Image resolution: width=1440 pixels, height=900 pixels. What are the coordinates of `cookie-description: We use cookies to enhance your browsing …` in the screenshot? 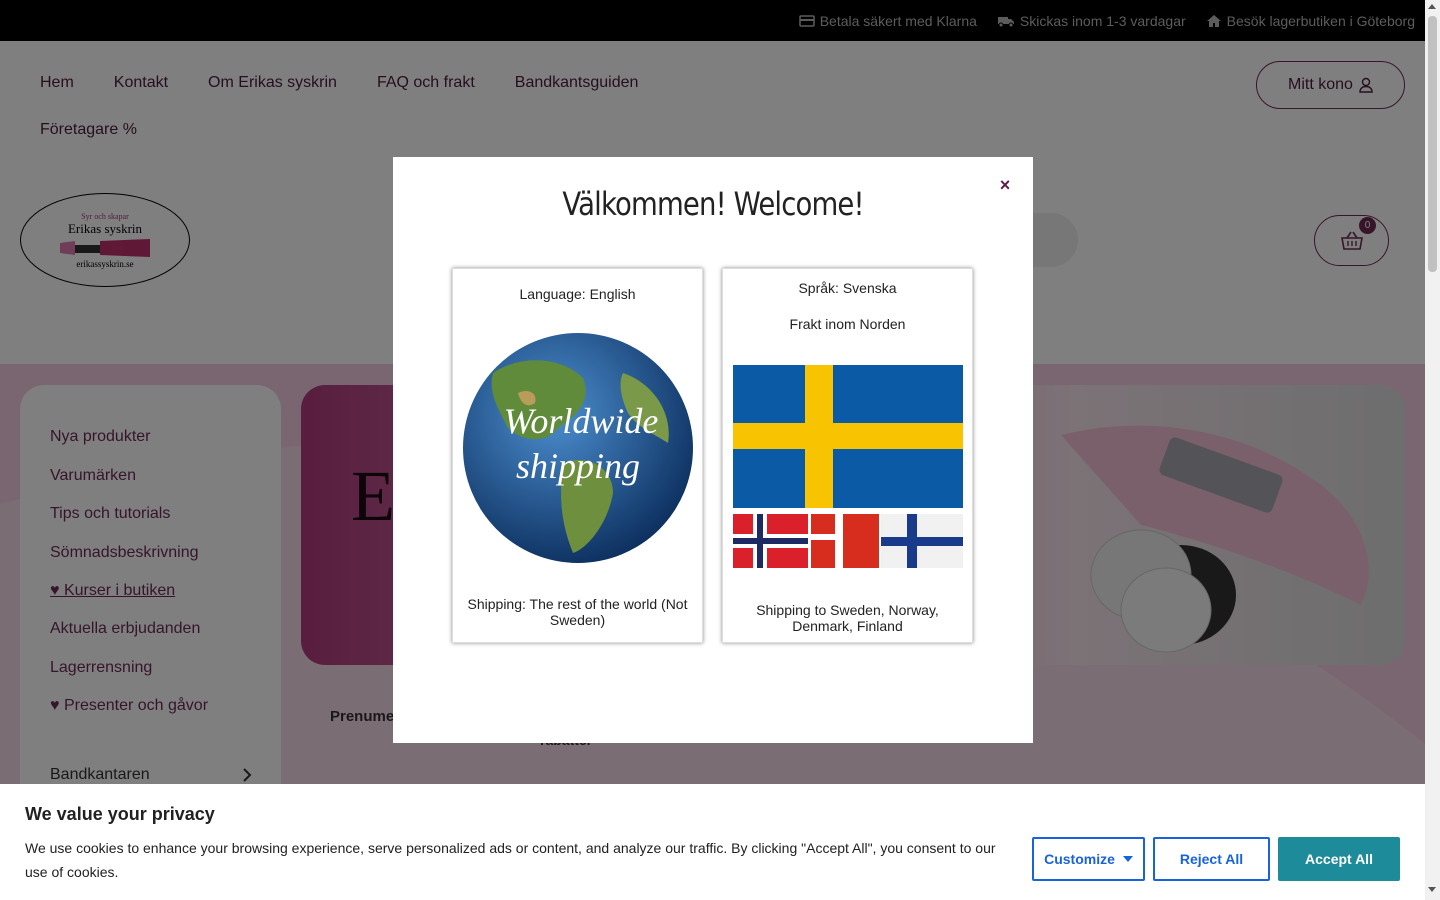 It's located at (510, 860).